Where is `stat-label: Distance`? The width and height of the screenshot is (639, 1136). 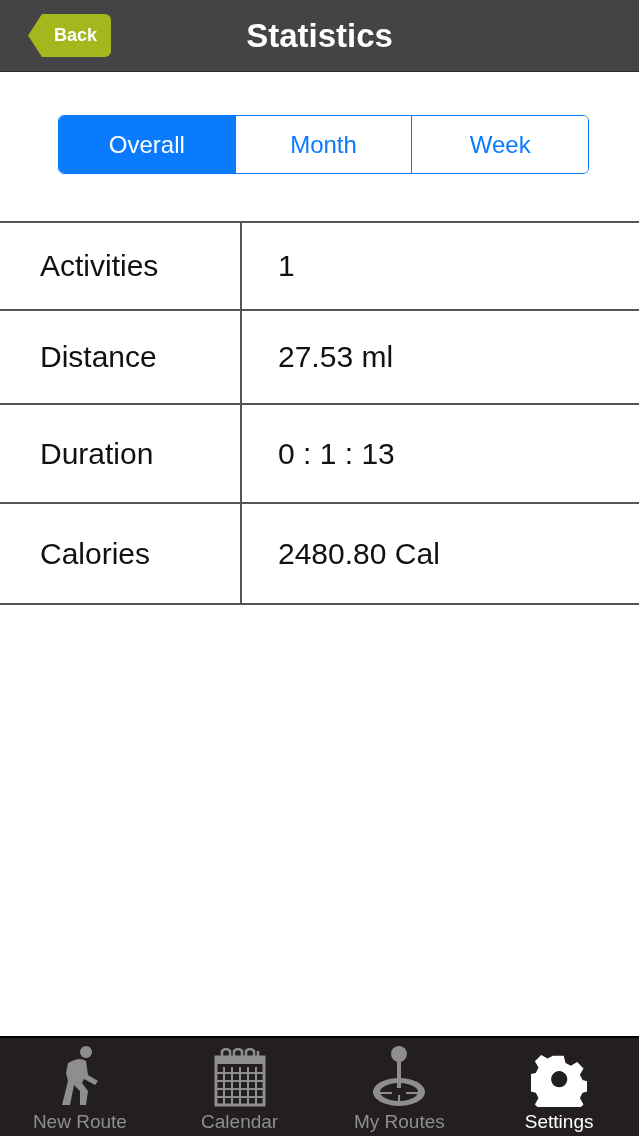 stat-label: Distance is located at coordinates (98, 357).